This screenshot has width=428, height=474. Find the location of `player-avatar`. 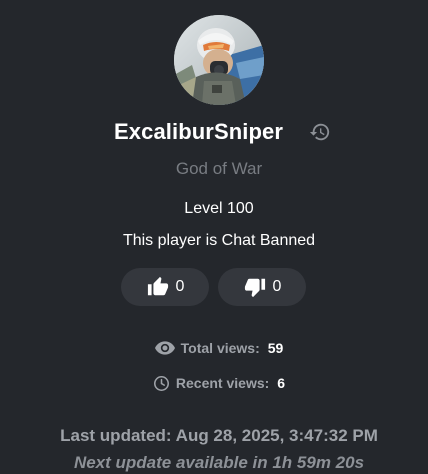

player-avatar is located at coordinates (219, 60).